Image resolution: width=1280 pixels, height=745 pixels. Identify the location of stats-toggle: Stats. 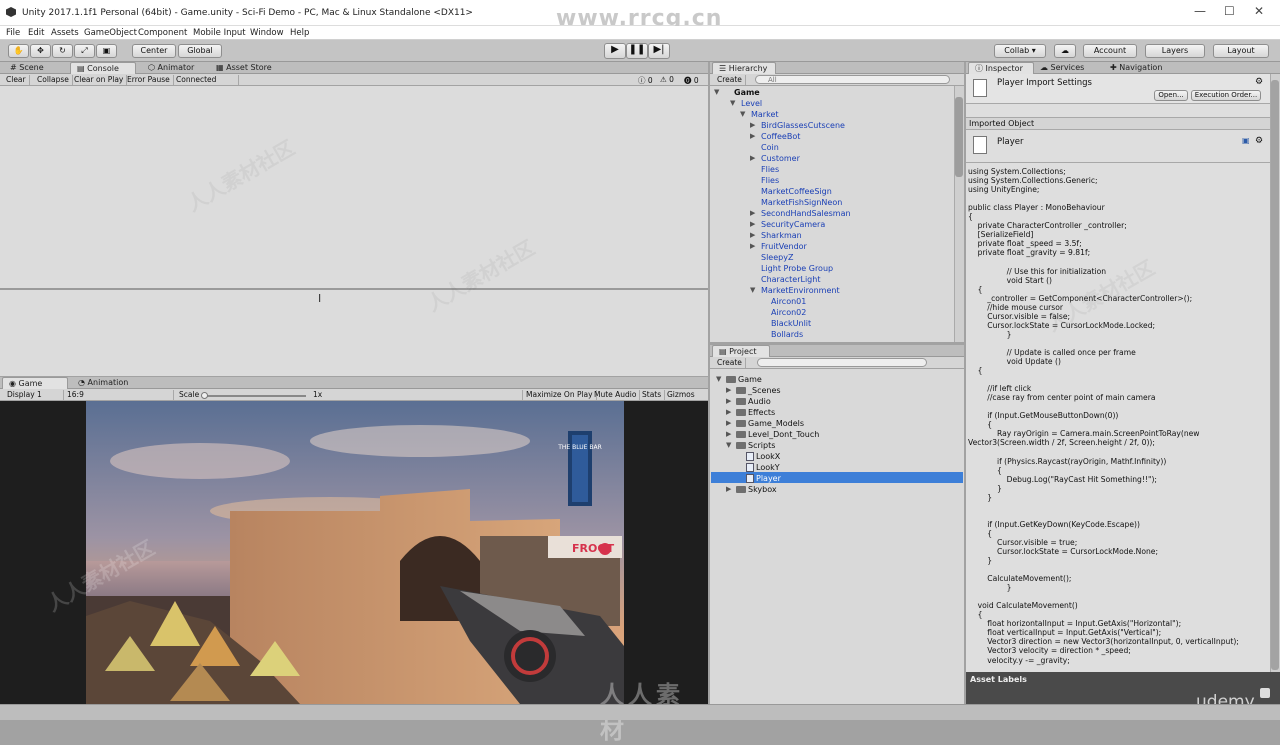
(652, 395).